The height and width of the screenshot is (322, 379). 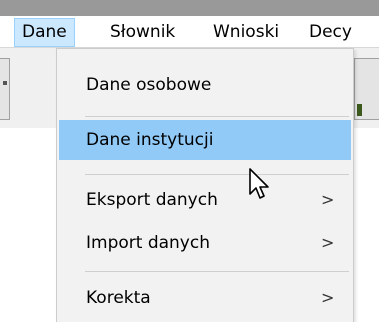 What do you see at coordinates (205, 298) in the screenshot?
I see `menu-item-korekta: Korekta >` at bounding box center [205, 298].